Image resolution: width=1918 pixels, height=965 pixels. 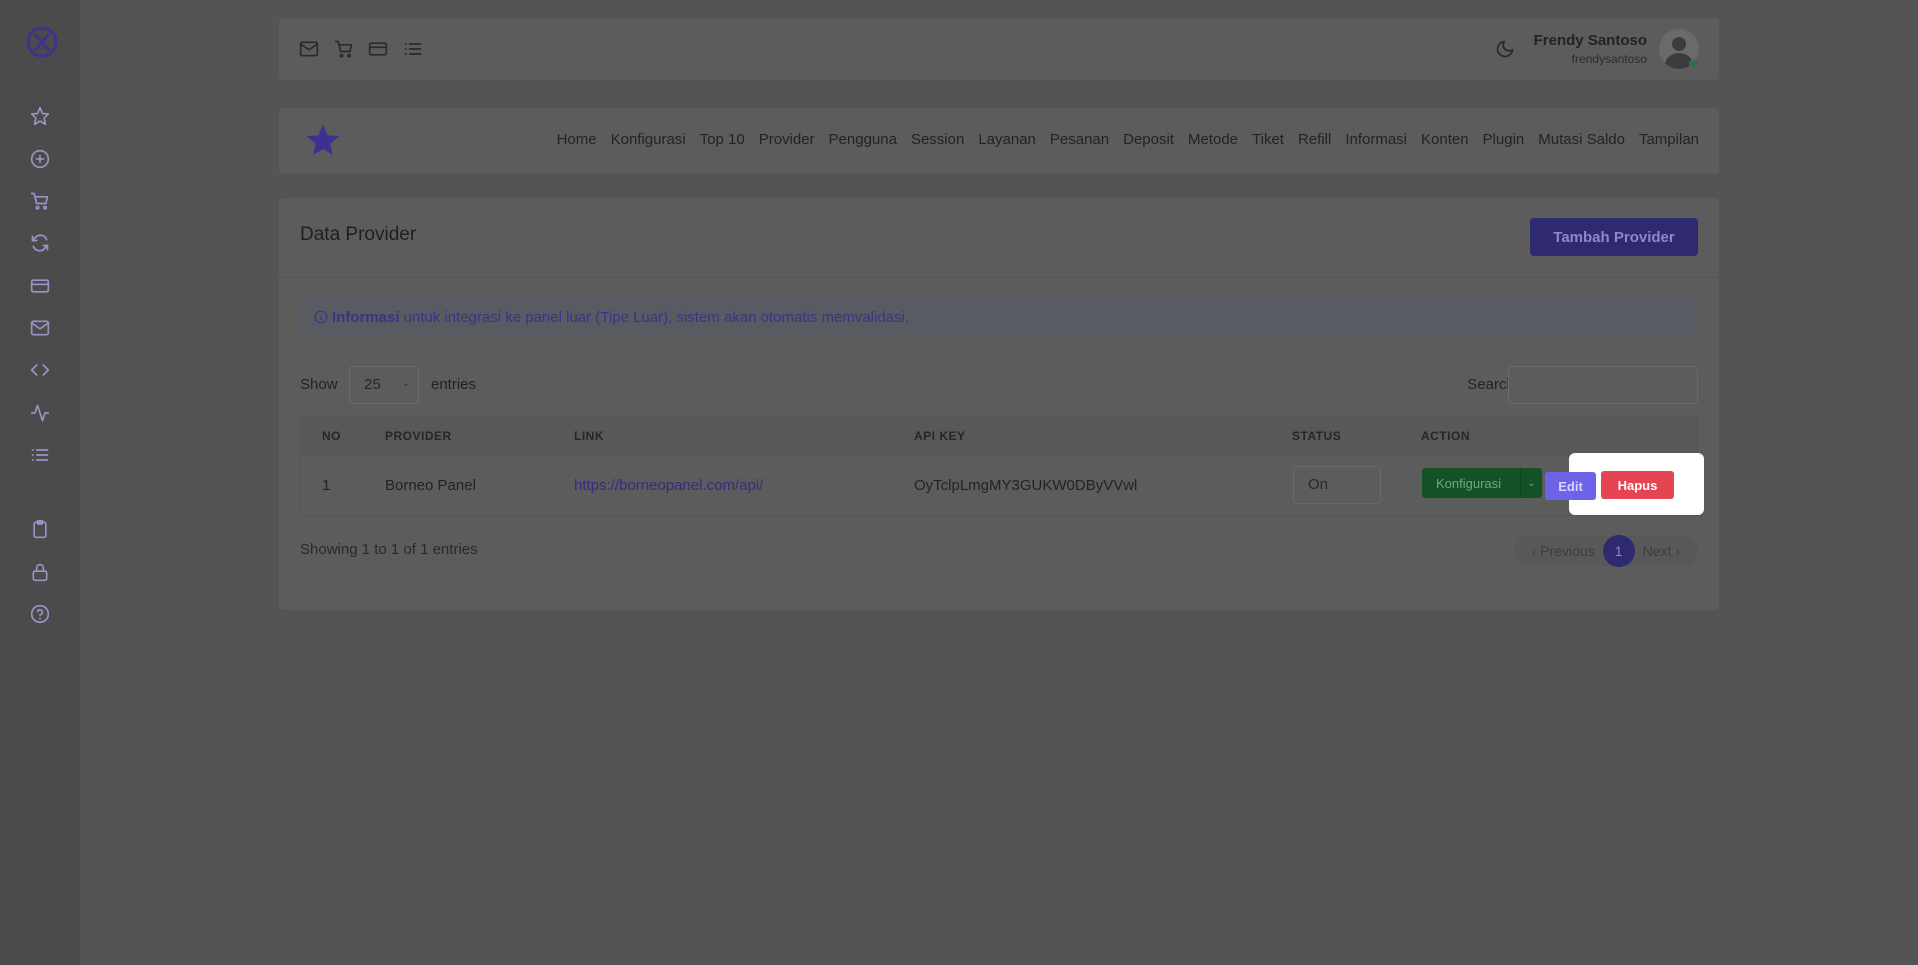 What do you see at coordinates (1376, 139) in the screenshot?
I see `nav-link-informasi: Informasi` at bounding box center [1376, 139].